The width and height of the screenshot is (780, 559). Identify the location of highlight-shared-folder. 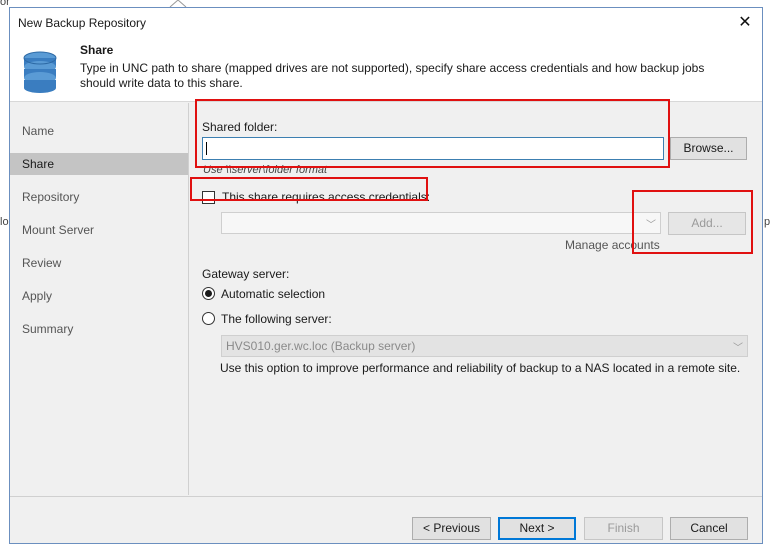
(432, 133).